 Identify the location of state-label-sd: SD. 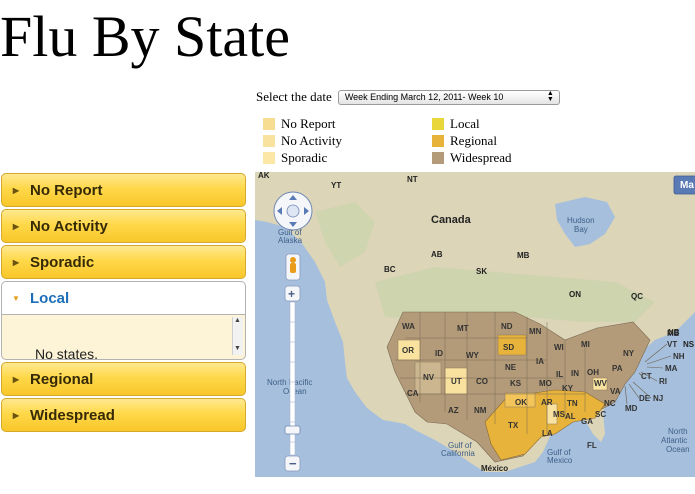
(508, 347).